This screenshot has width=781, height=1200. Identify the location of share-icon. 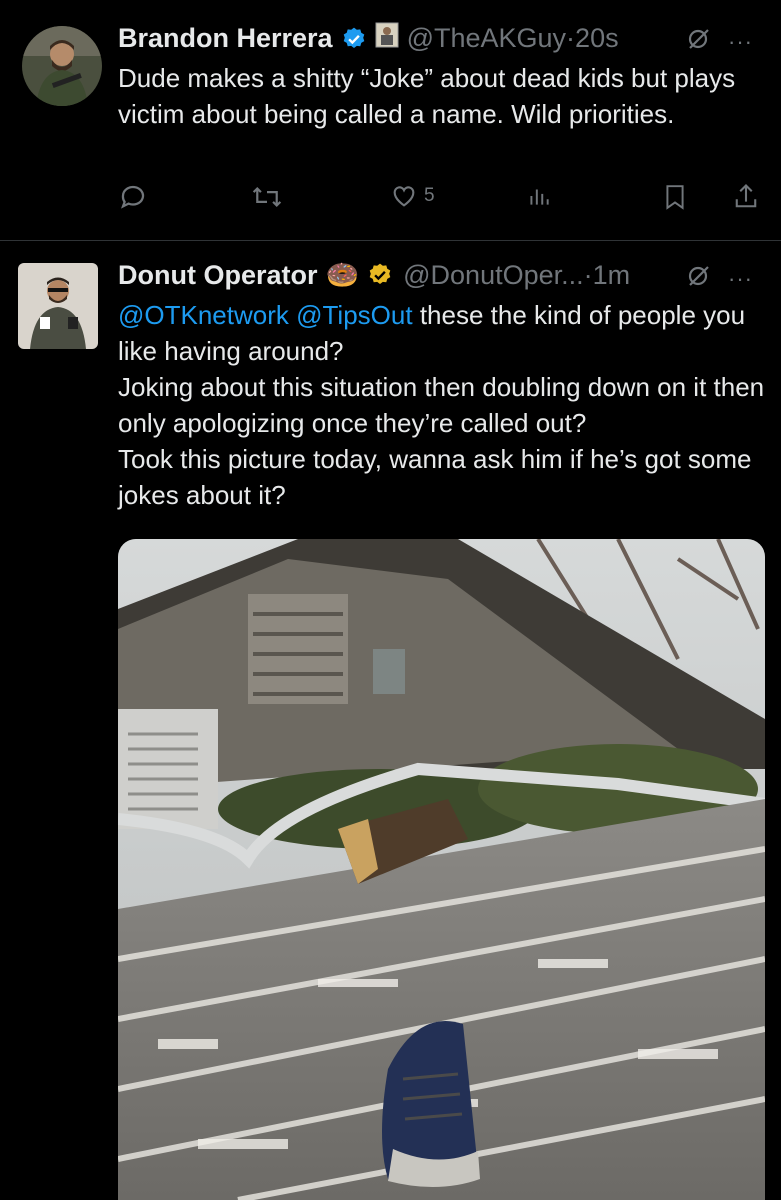
(746, 195).